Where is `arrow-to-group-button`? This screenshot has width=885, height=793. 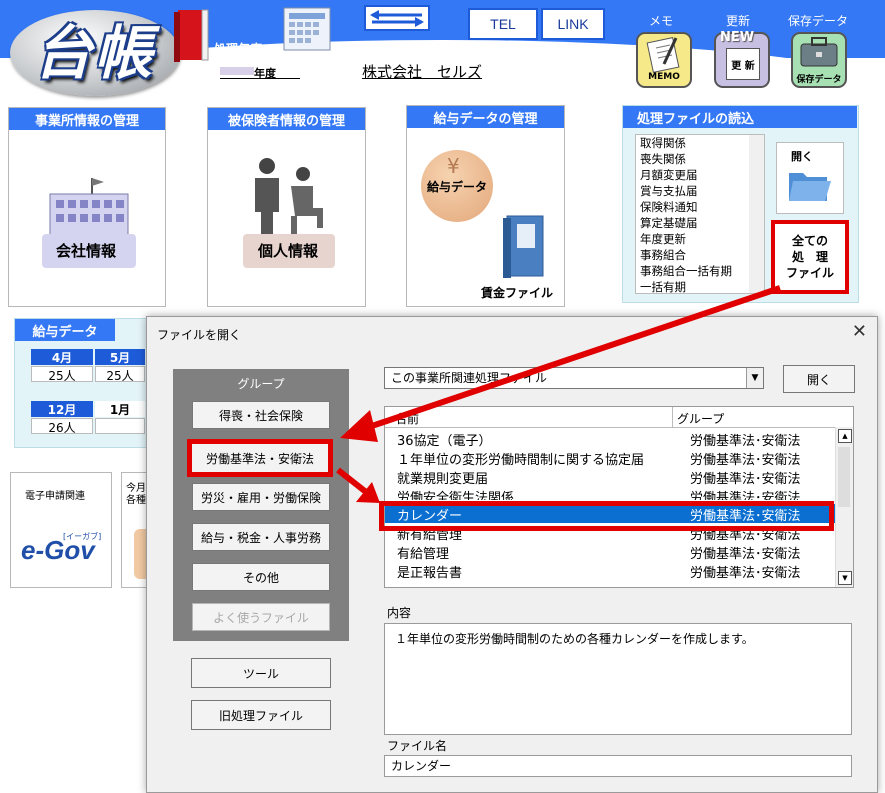 arrow-to-group-button is located at coordinates (570, 359).